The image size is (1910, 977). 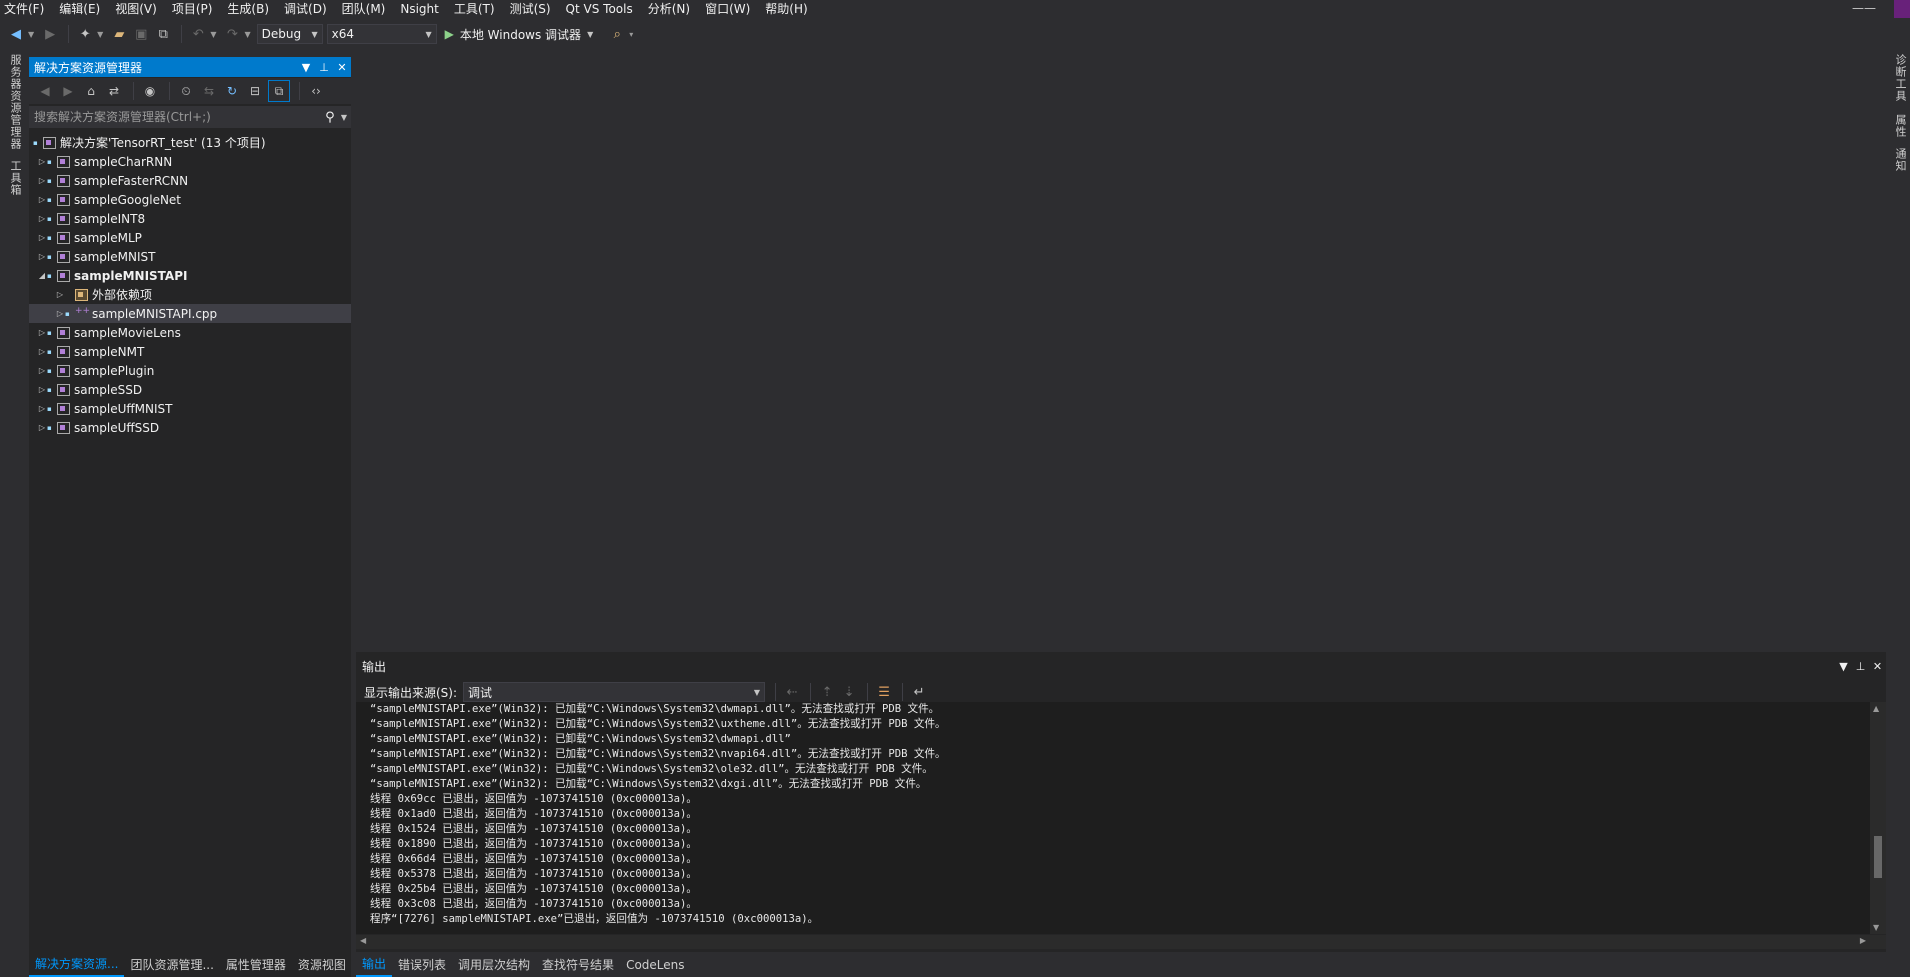 What do you see at coordinates (849, 692) in the screenshot?
I see `next-message-icon: ⇣` at bounding box center [849, 692].